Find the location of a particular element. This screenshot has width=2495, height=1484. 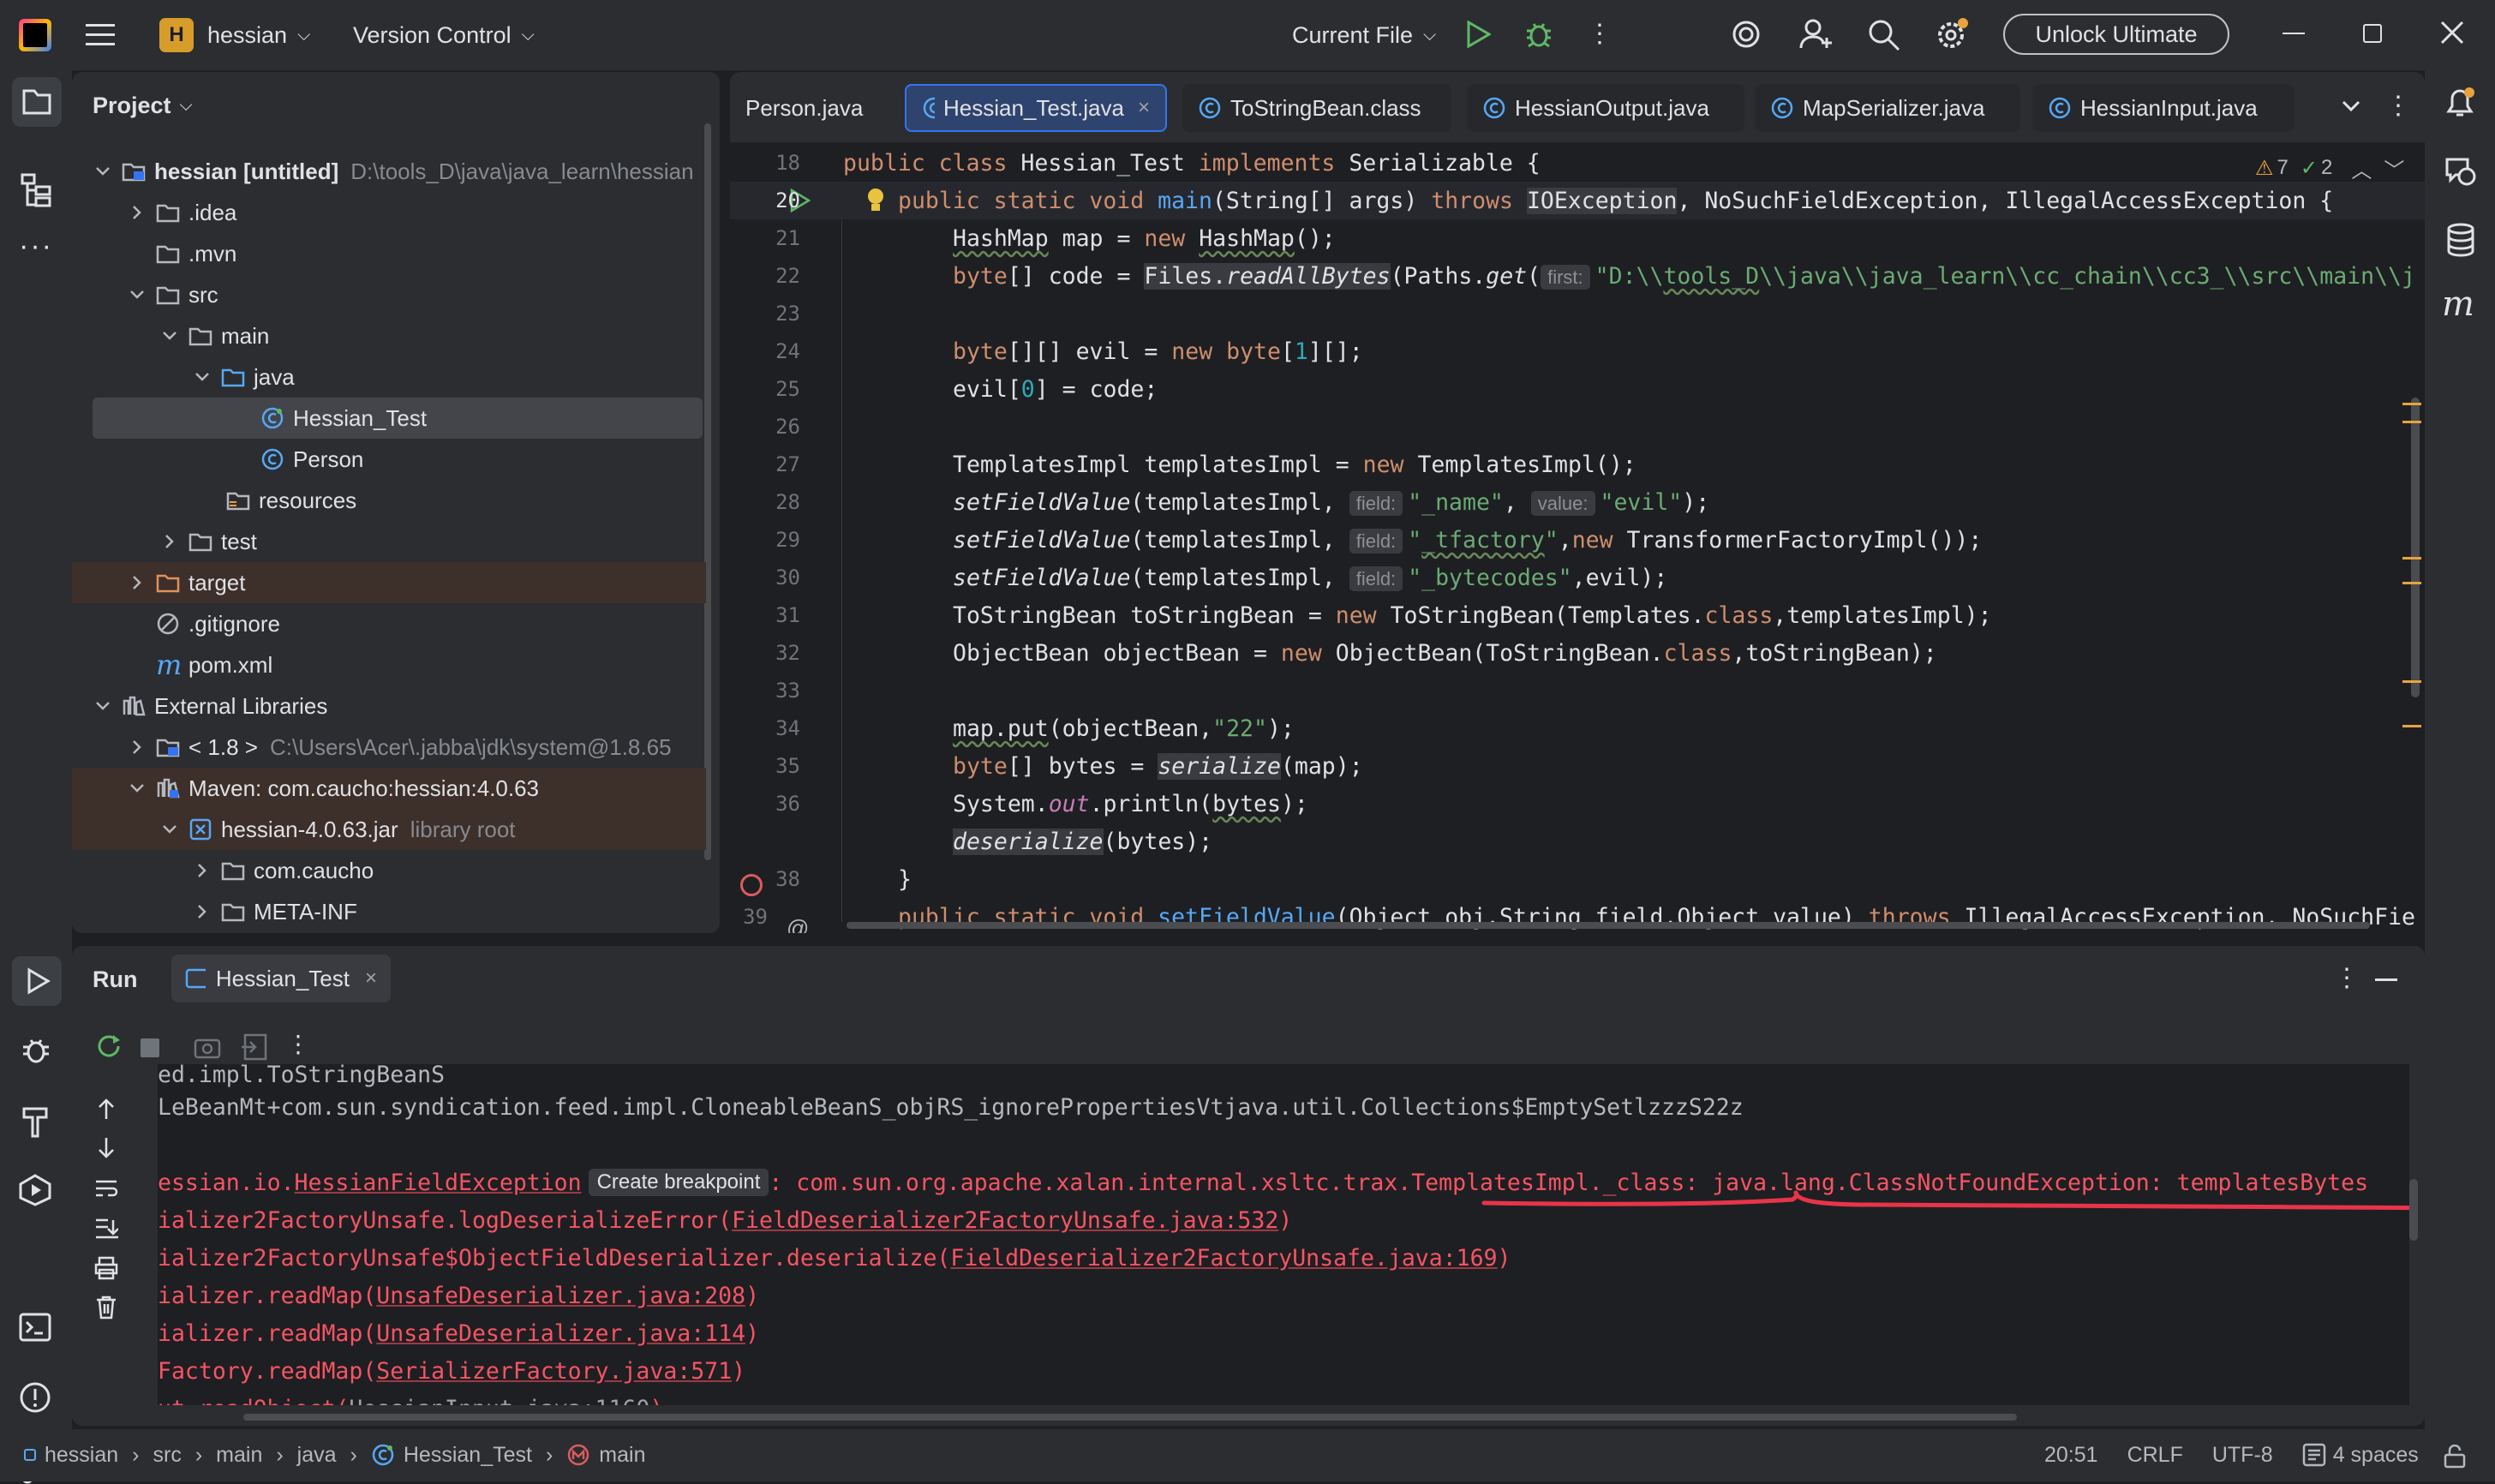

debug-icon is located at coordinates (1538, 34).